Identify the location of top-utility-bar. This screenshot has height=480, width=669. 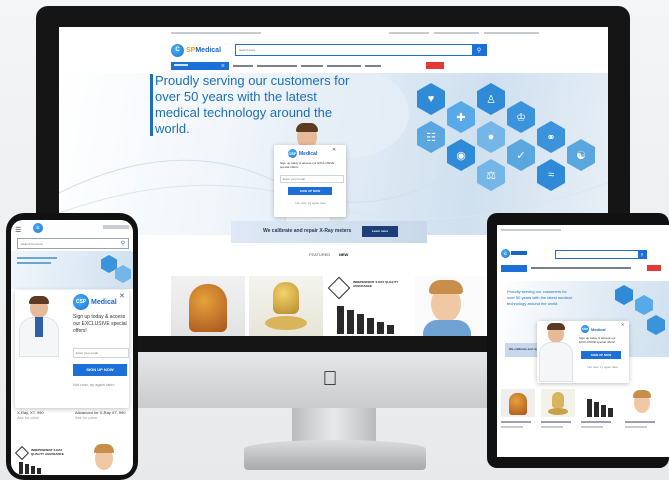
(333, 33).